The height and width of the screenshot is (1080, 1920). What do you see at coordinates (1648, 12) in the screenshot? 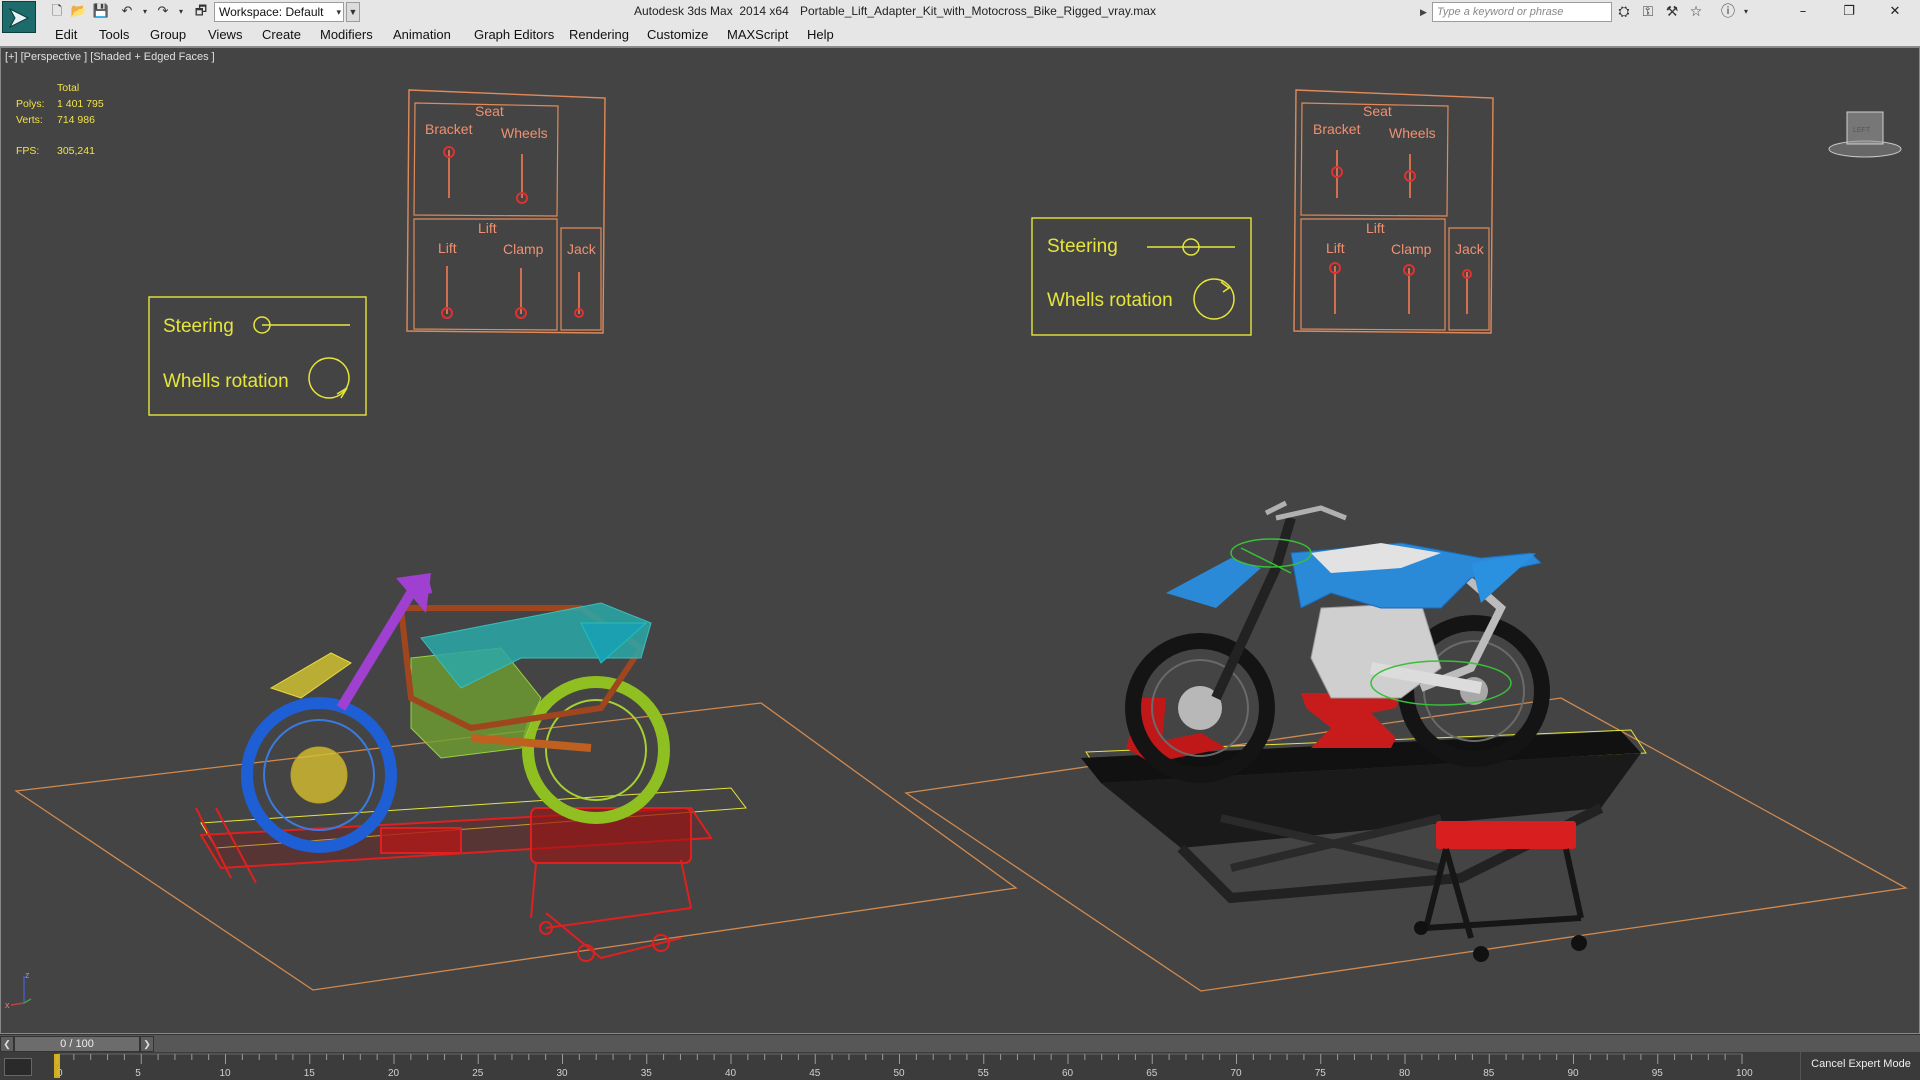
I see `subscription-key-icon: ⚿` at bounding box center [1648, 12].